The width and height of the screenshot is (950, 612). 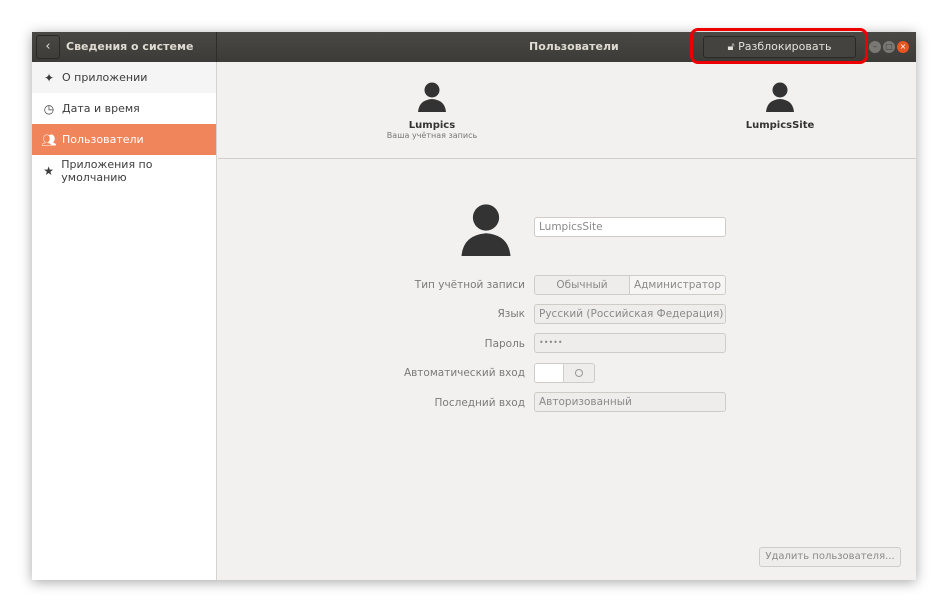 What do you see at coordinates (889, 47) in the screenshot?
I see `maximize-button: □` at bounding box center [889, 47].